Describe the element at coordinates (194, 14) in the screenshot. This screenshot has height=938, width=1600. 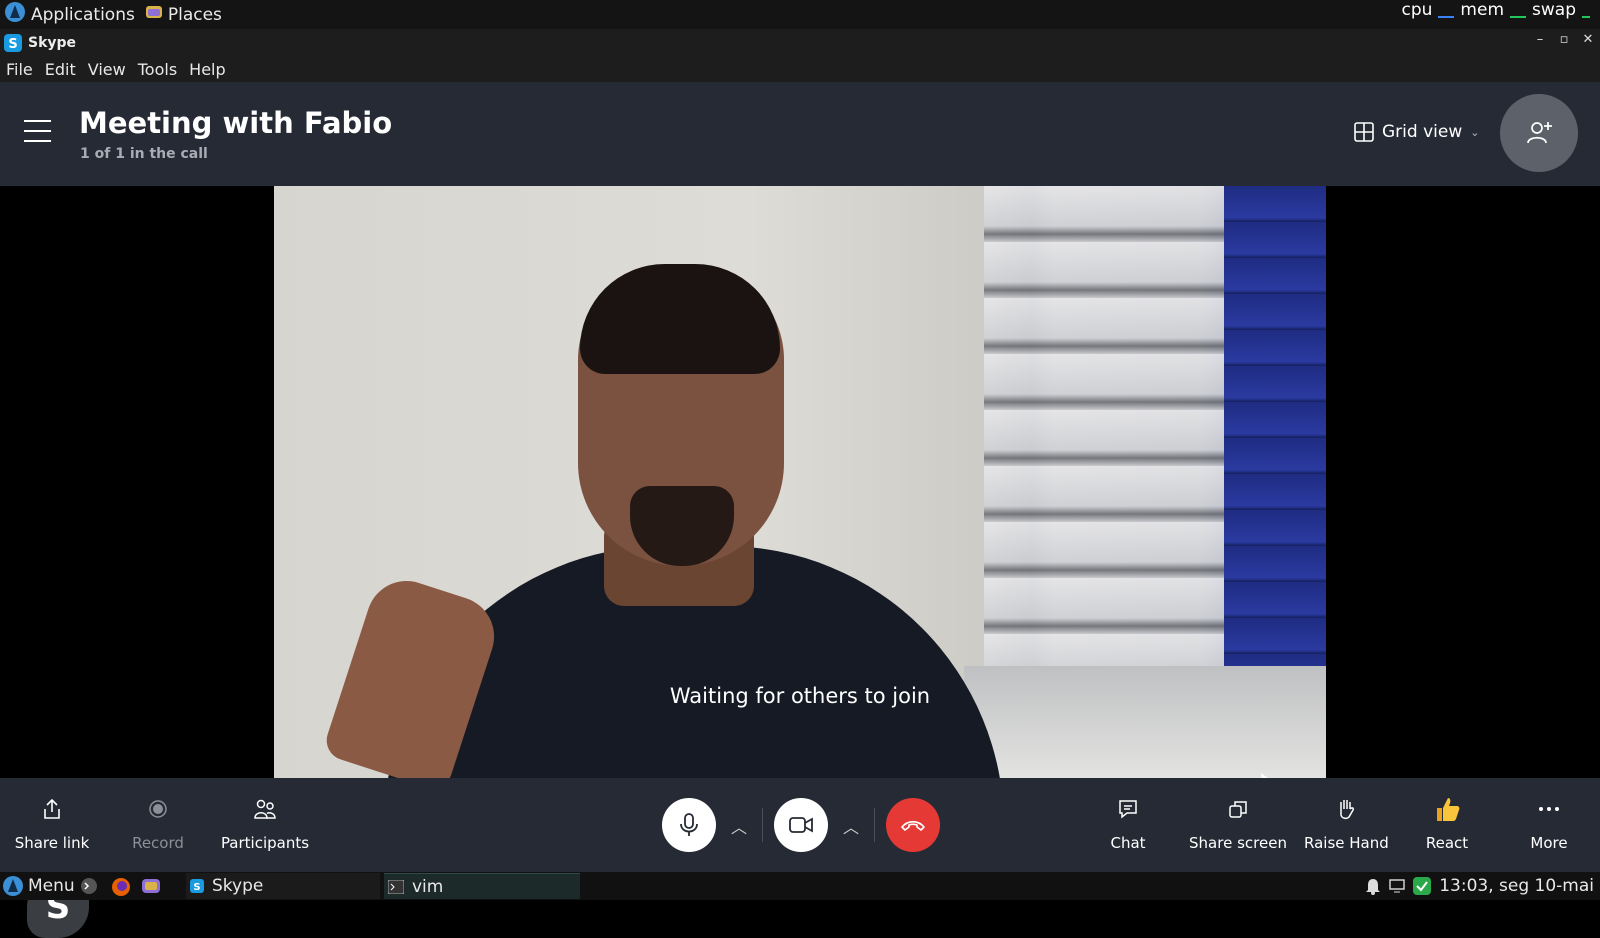
I see `places-label: Places` at that location.